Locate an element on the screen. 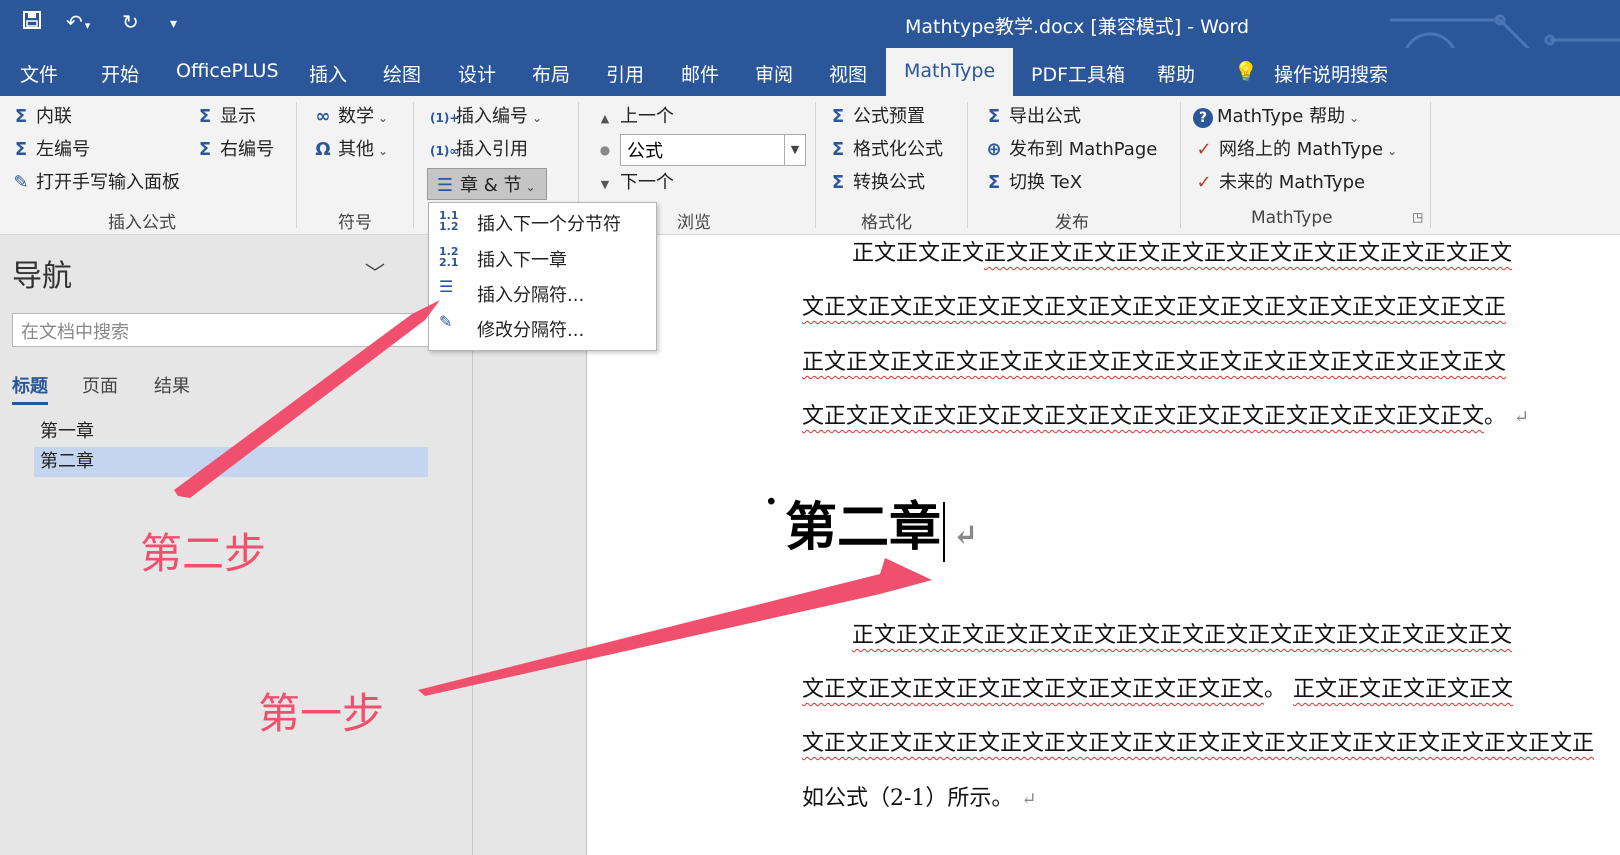  chapter-heading: · 第二章 ↵ is located at coordinates (871, 521).